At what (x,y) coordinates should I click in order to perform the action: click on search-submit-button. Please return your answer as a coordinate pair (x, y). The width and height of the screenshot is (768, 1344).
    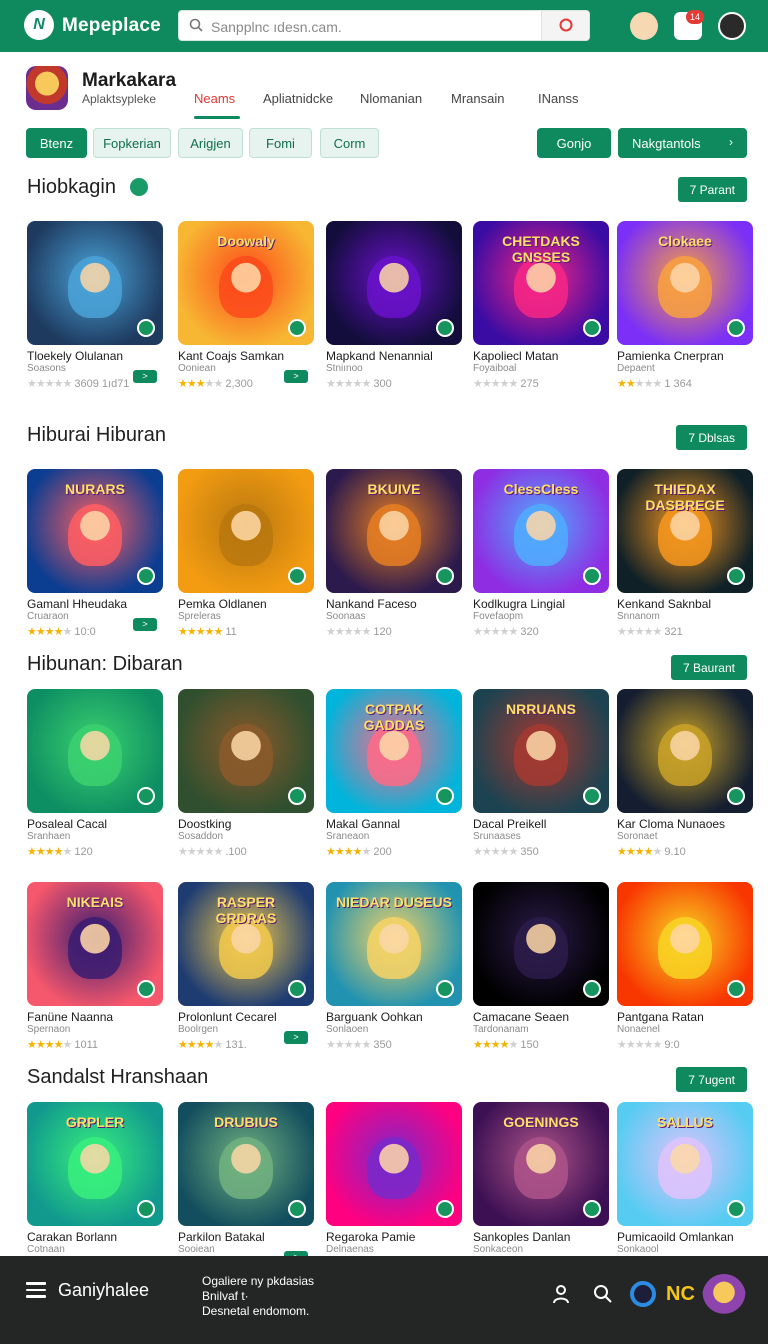
    Looking at the image, I should click on (565, 25).